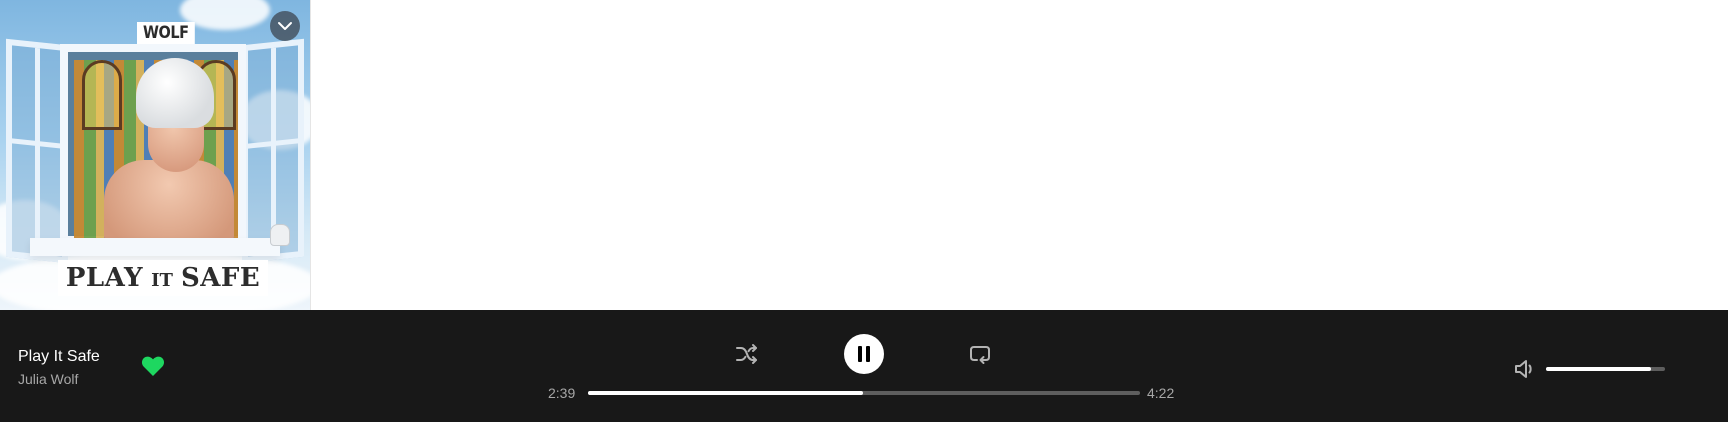  I want to click on chevron-down-icon, so click(285, 26).